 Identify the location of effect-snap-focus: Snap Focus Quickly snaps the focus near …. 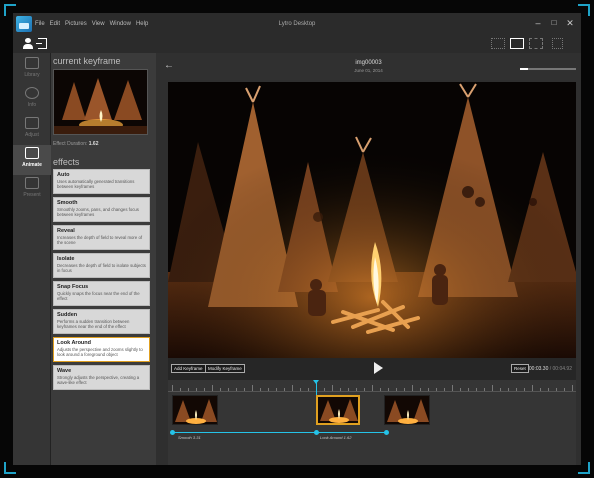
(101, 293).